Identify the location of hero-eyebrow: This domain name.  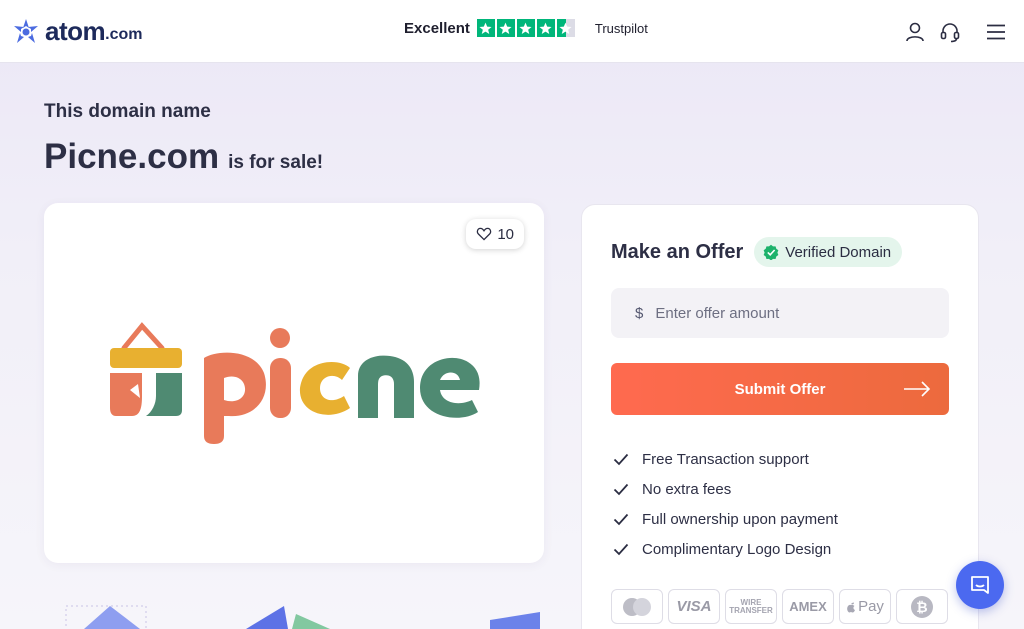
(127, 111).